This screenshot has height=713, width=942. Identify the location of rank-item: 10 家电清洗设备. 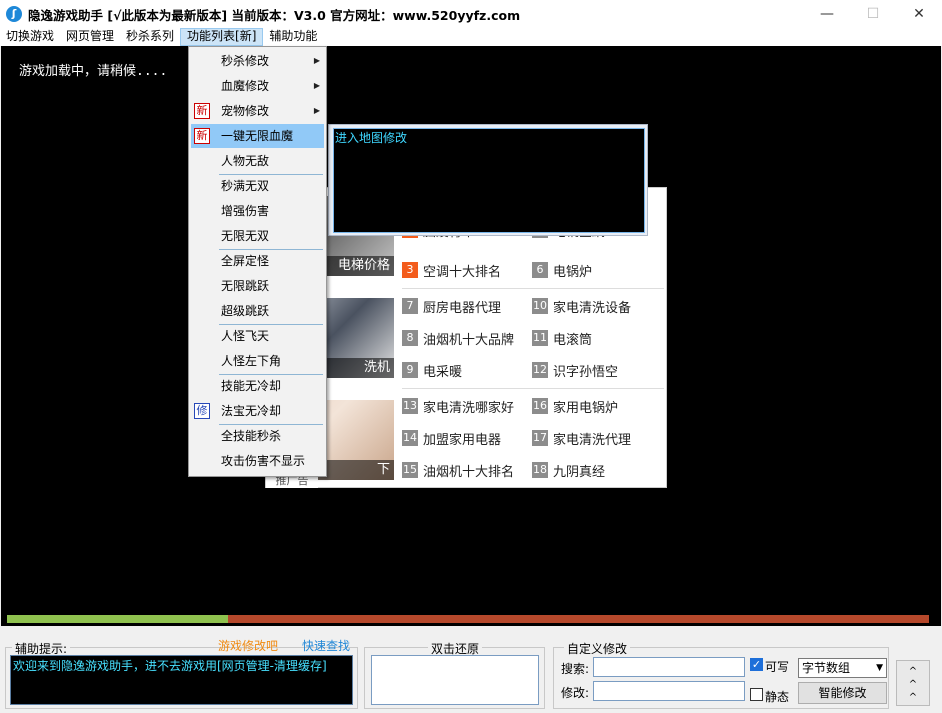
(597, 306).